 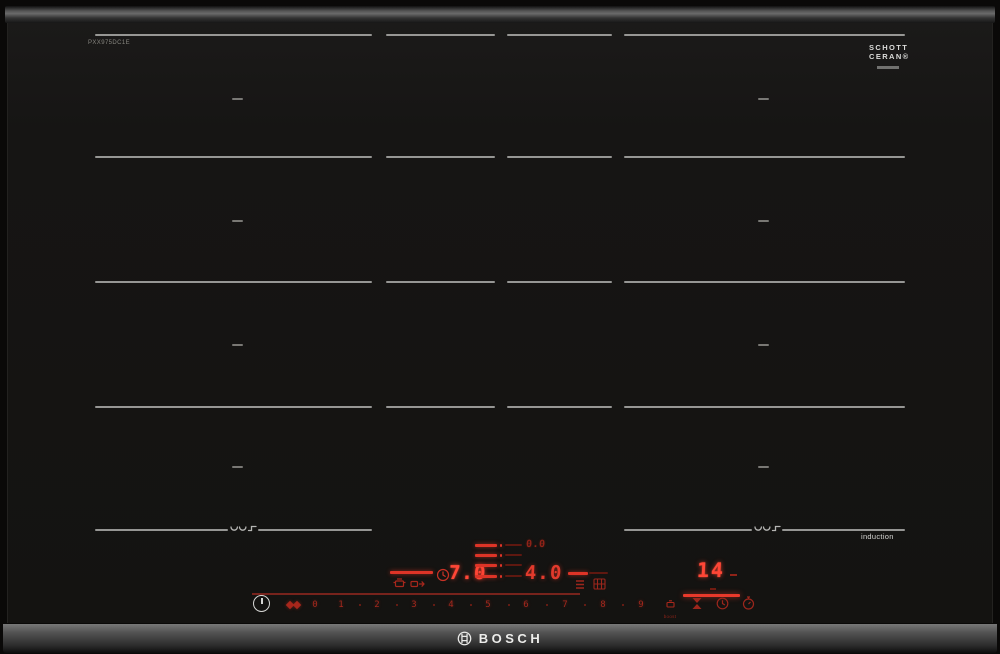 I want to click on wipe-protection-icon, so click(x=294, y=605).